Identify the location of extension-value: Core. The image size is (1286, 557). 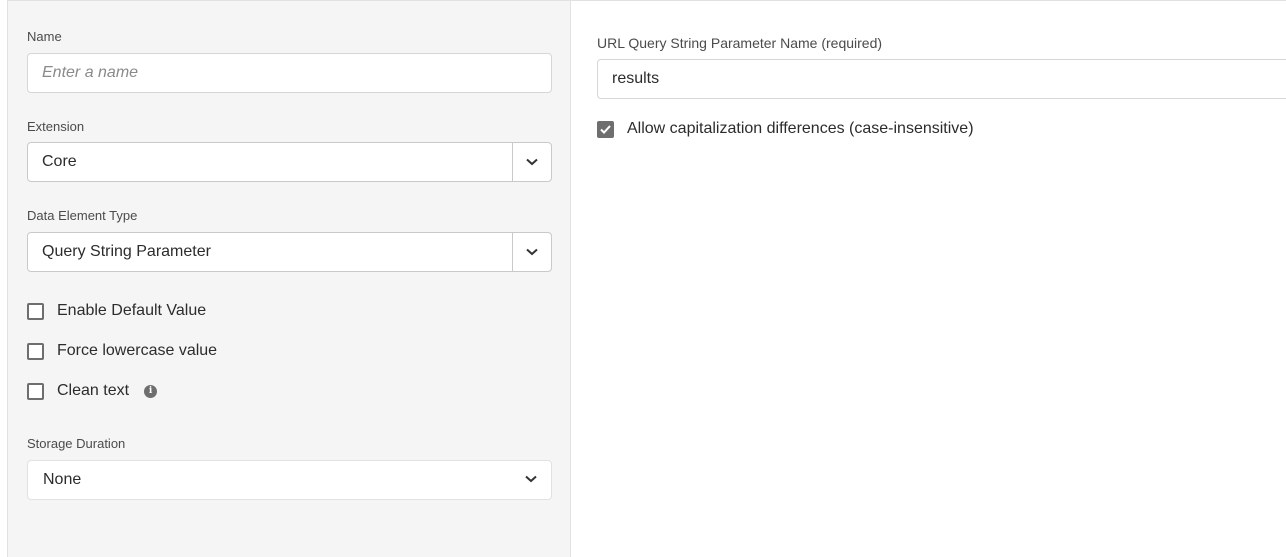
(270, 162).